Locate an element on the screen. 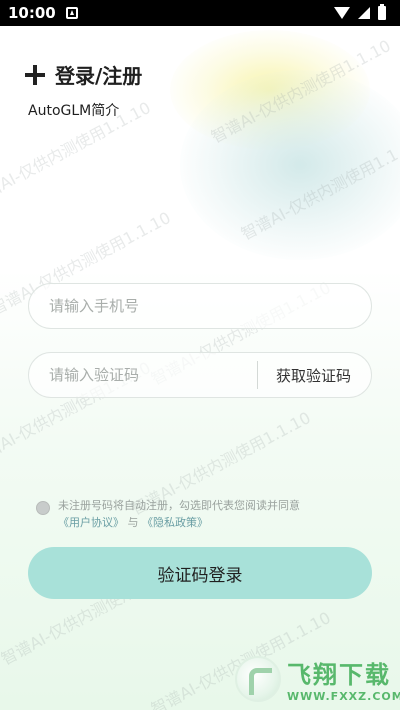  wifi-icon is located at coordinates (342, 13).